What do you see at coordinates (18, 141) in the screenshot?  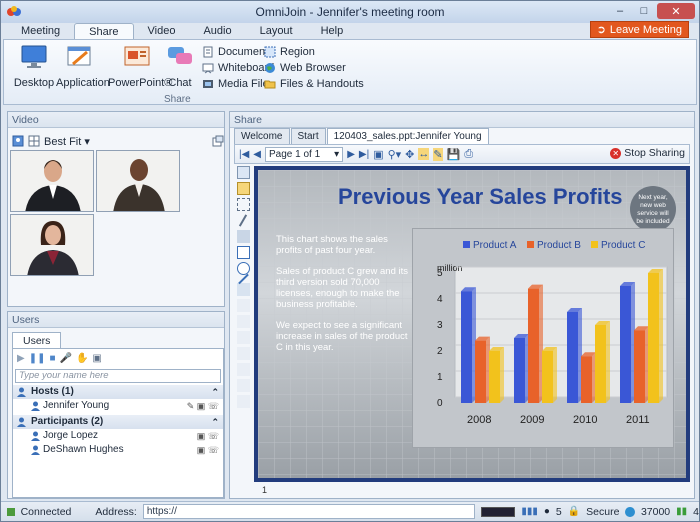 I see `single-view-icon` at bounding box center [18, 141].